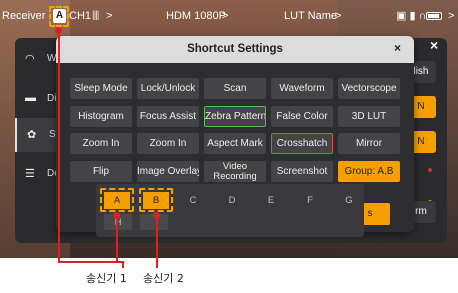 The height and width of the screenshot is (293, 458). I want to click on shortcut-button-crosshatch: Crosshatch, so click(302, 143).